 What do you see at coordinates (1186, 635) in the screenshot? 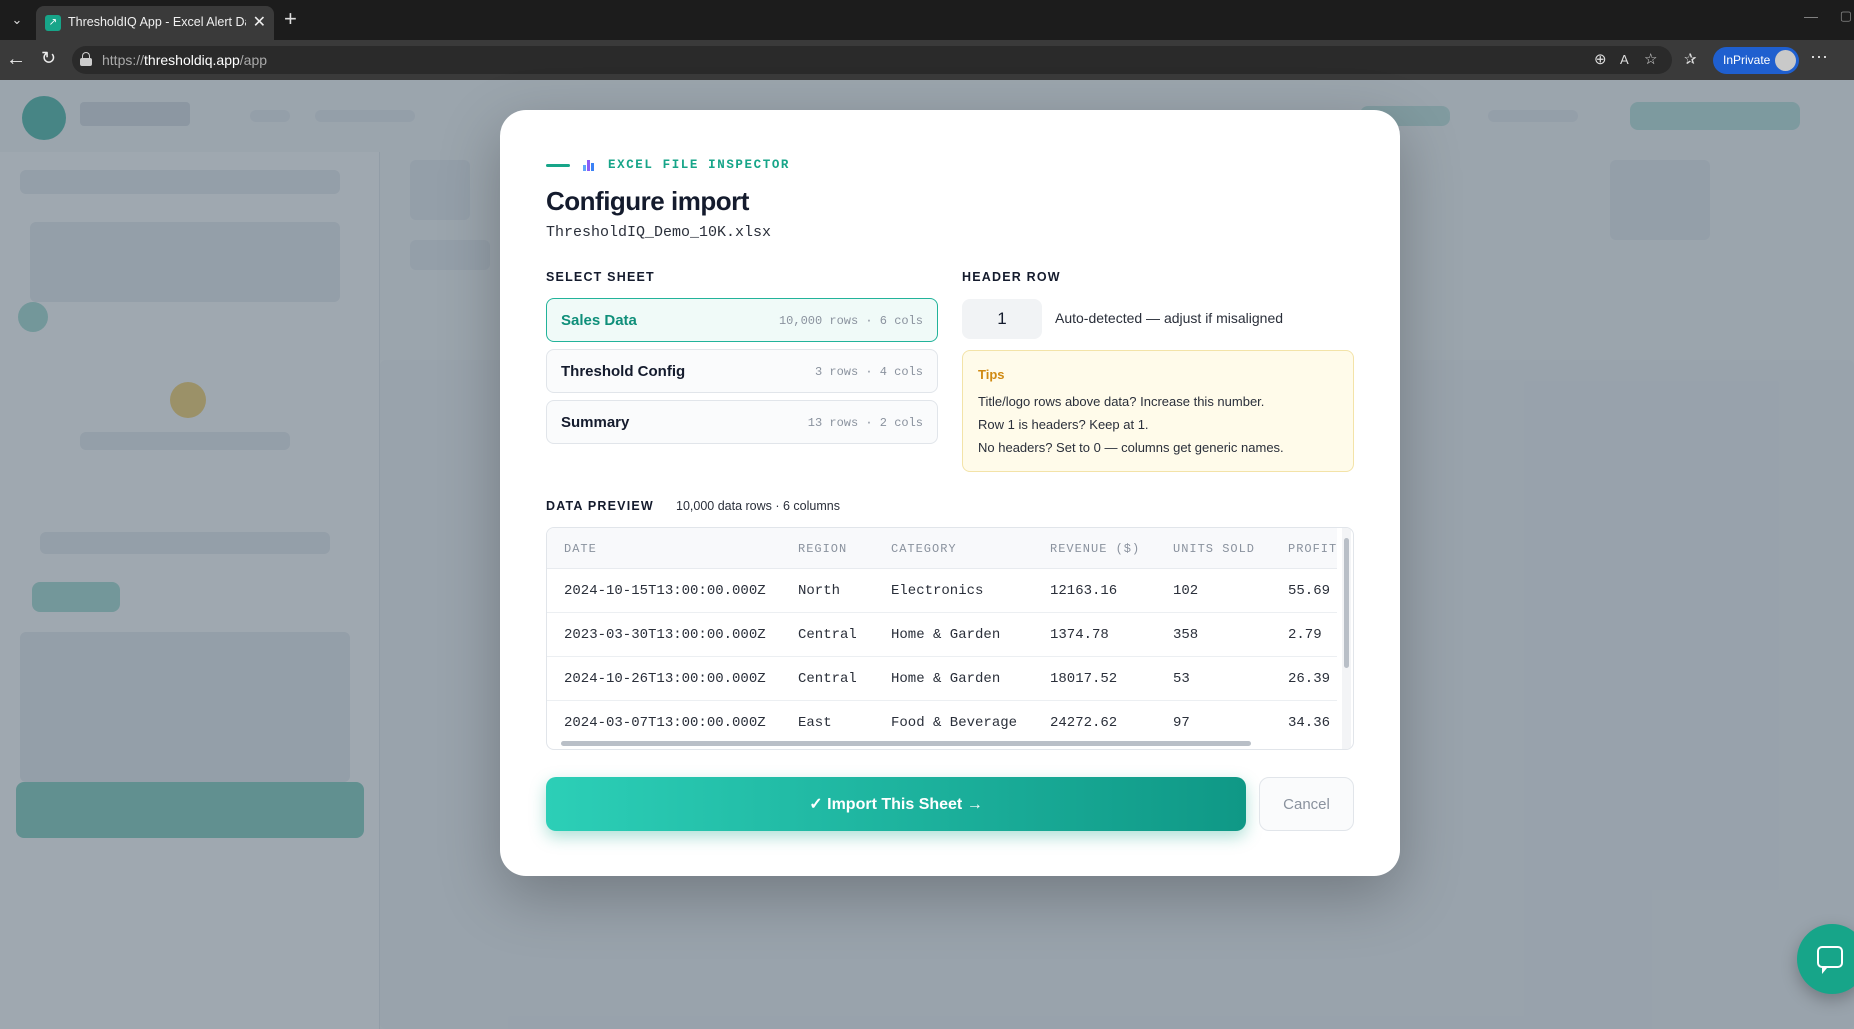
I see `table-cell: 358` at bounding box center [1186, 635].